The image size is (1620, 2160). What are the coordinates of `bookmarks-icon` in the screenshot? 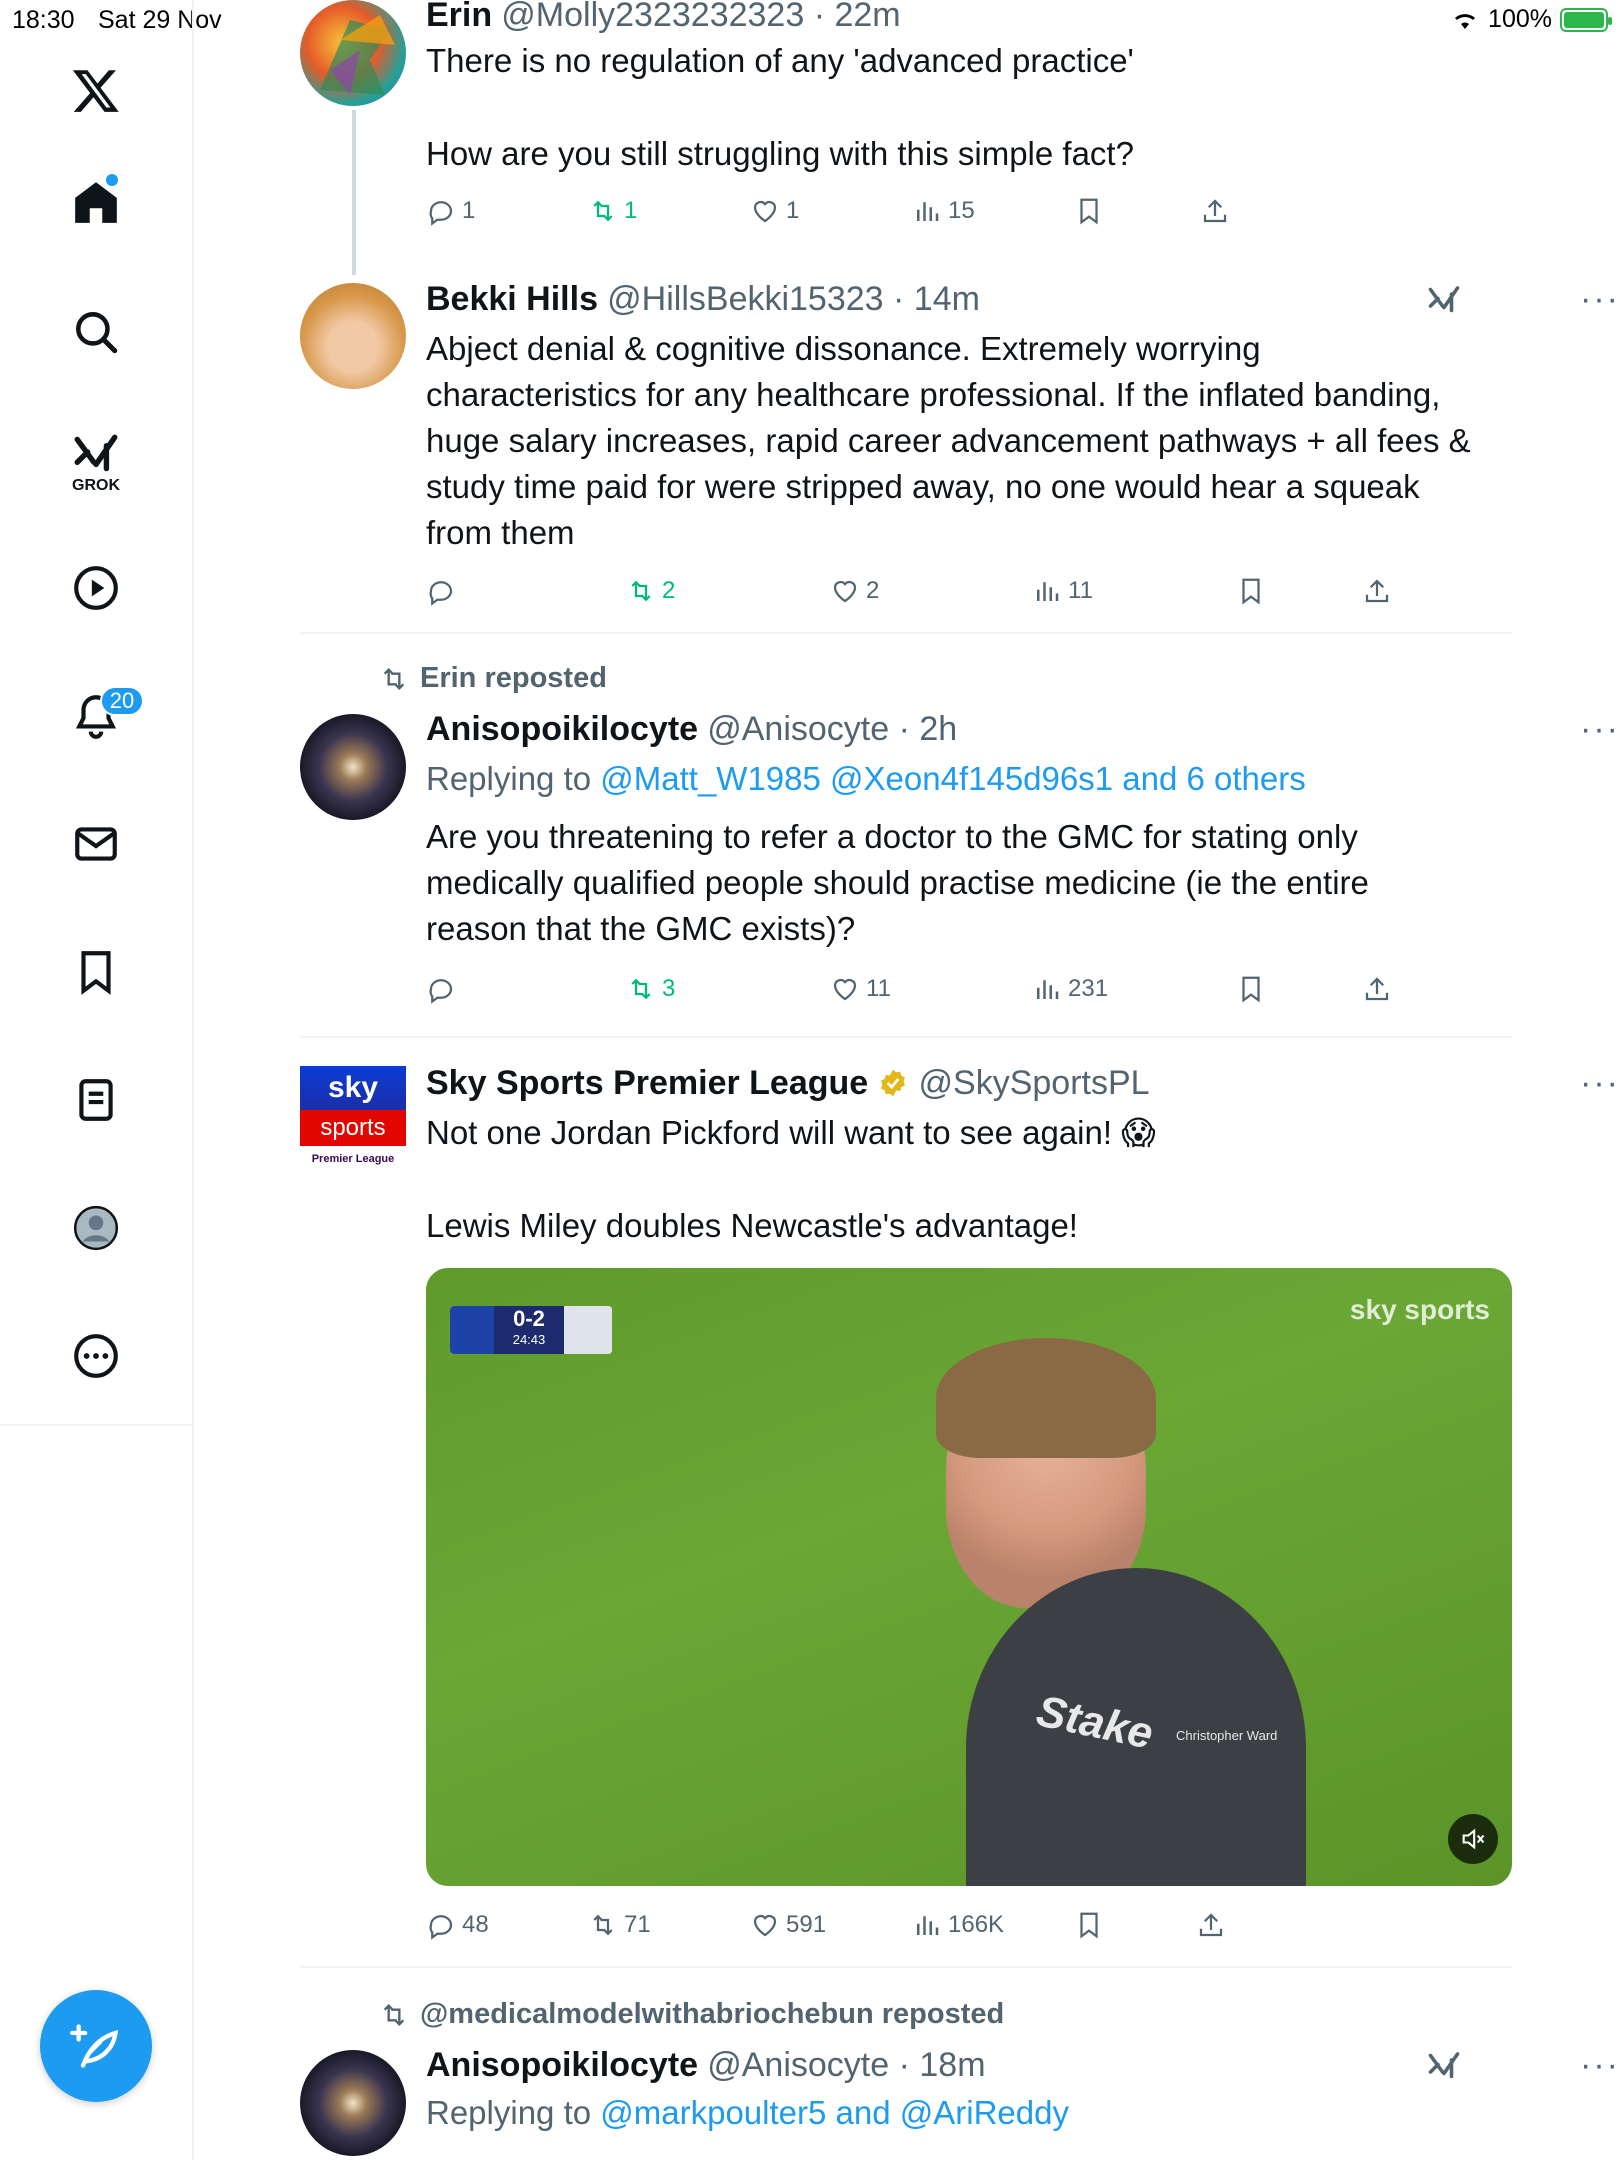 It's located at (96, 972).